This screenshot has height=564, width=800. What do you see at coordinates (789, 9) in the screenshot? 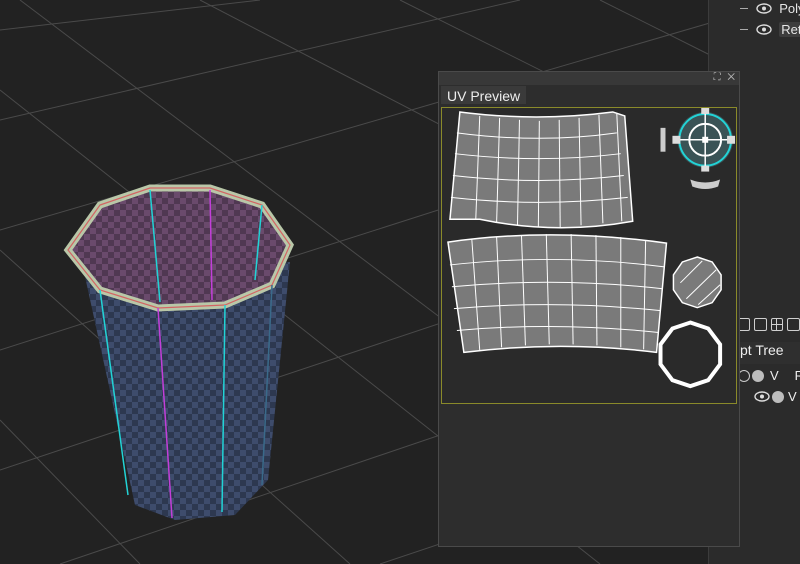
I see `layer-label: Poly` at bounding box center [789, 9].